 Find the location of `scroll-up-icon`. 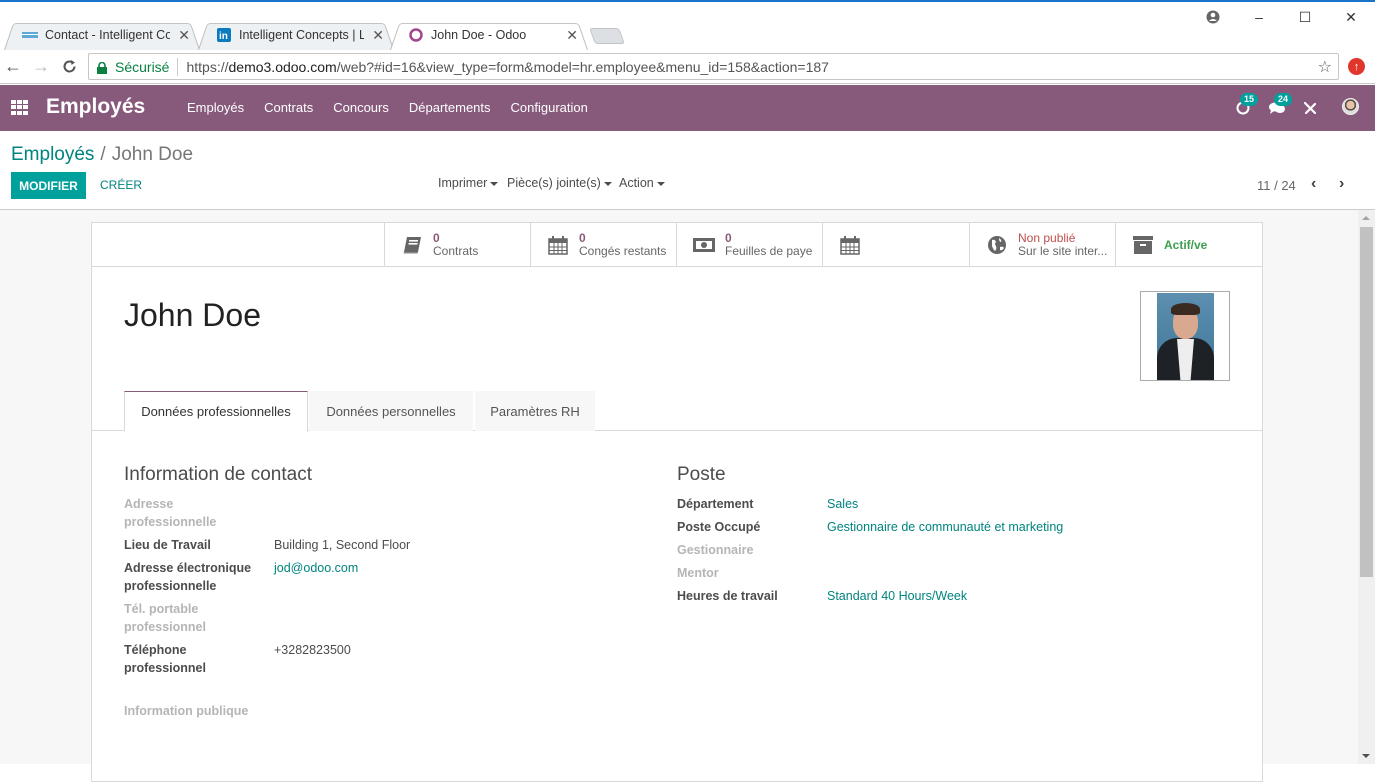

scroll-up-icon is located at coordinates (1366, 218).